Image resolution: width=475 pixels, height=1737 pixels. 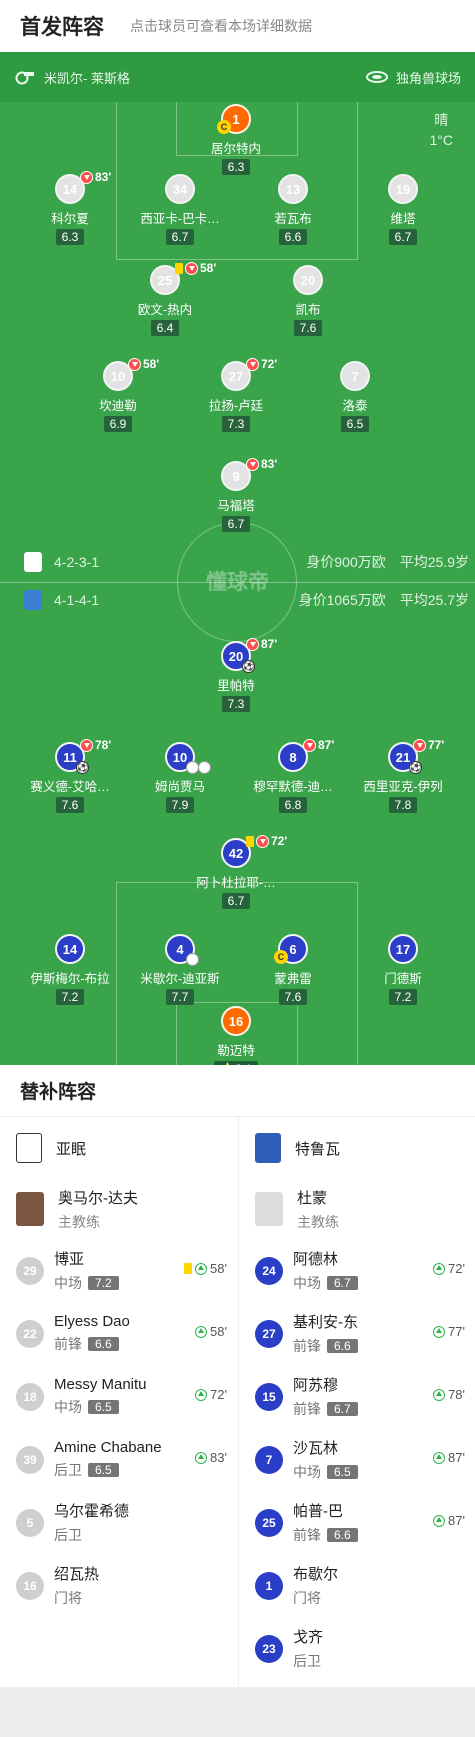 What do you see at coordinates (180, 970) in the screenshot?
I see `away-player: 4 米歇尔-迪亚斯 7.7` at bounding box center [180, 970].